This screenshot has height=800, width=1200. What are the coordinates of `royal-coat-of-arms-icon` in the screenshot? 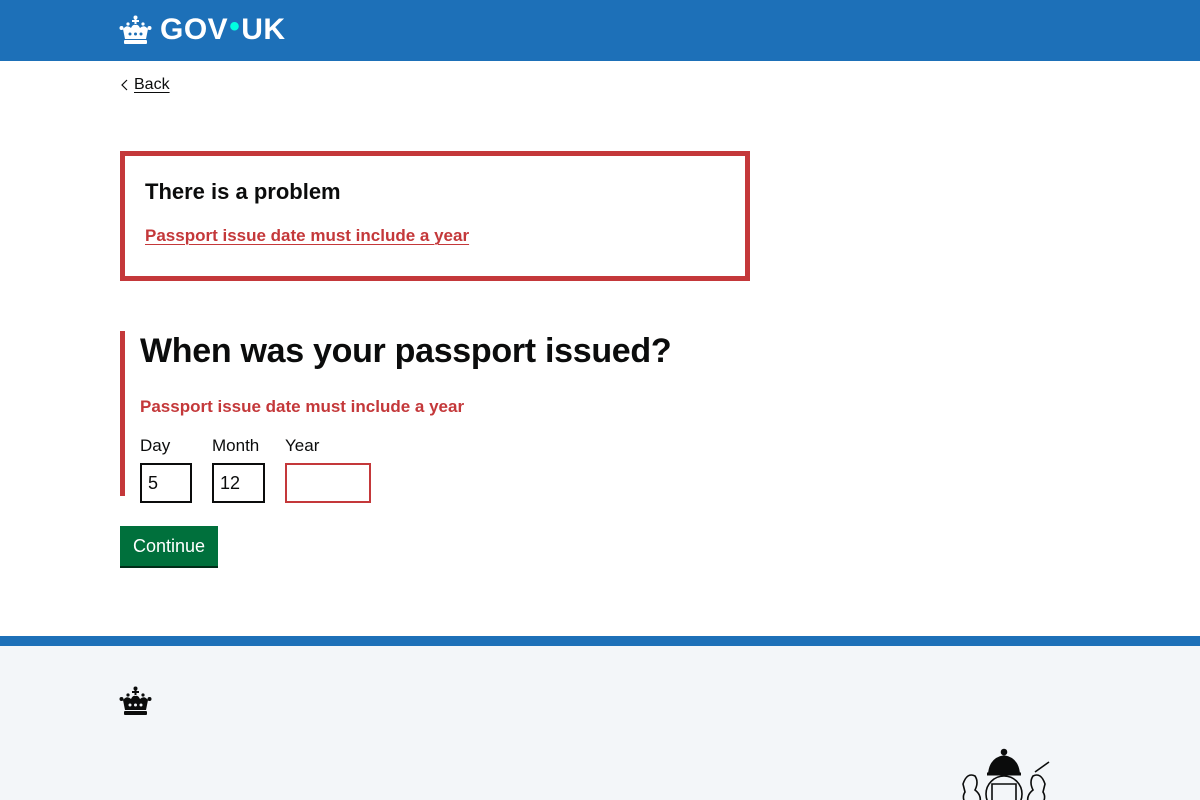 It's located at (1006, 774).